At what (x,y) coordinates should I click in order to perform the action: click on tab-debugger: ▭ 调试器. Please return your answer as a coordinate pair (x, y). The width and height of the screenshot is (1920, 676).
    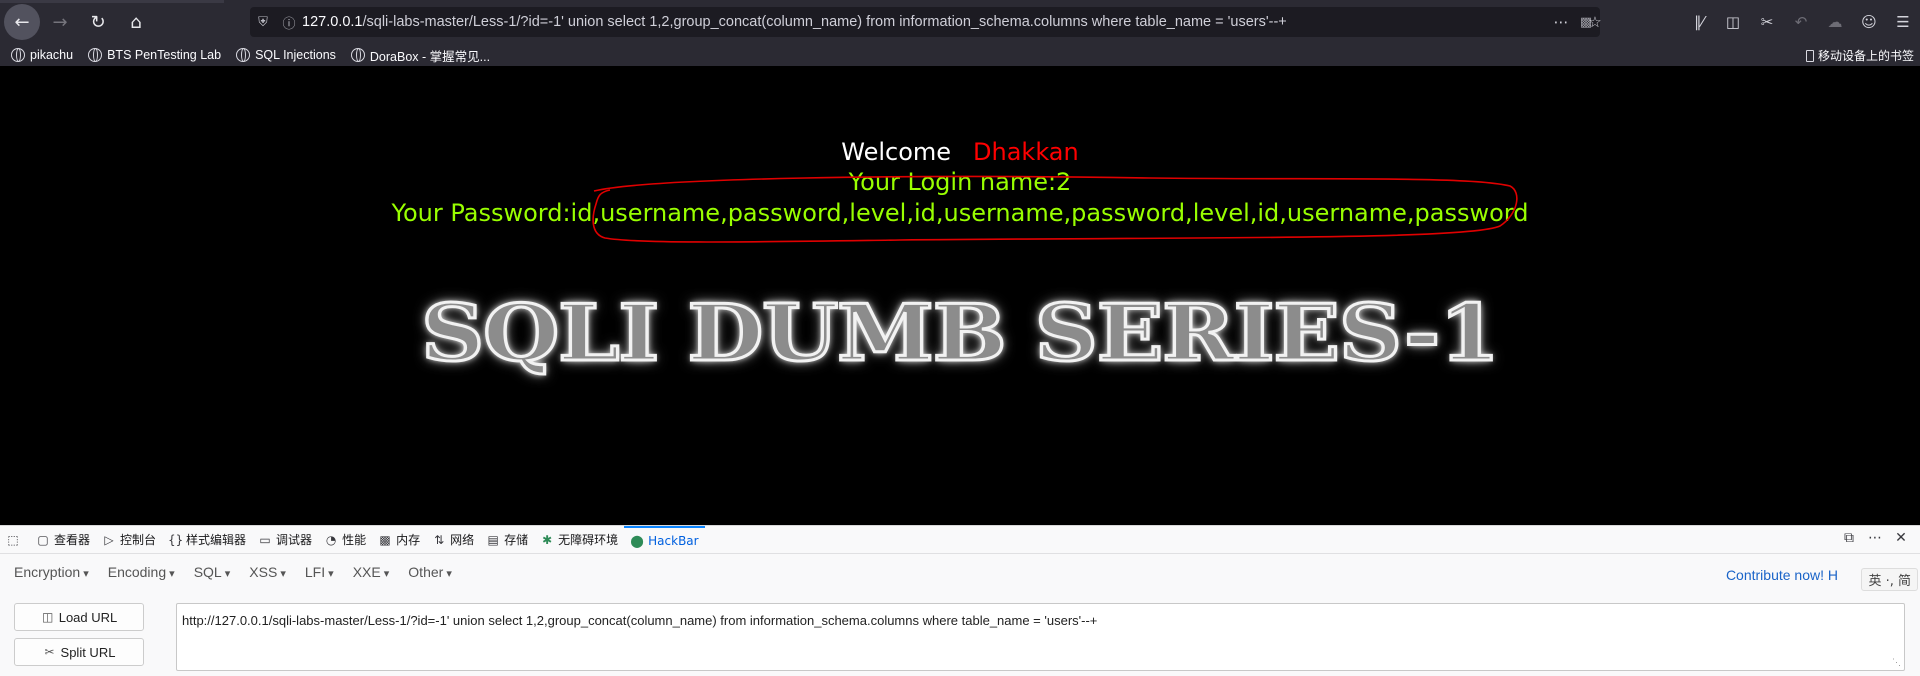
    Looking at the image, I should click on (285, 540).